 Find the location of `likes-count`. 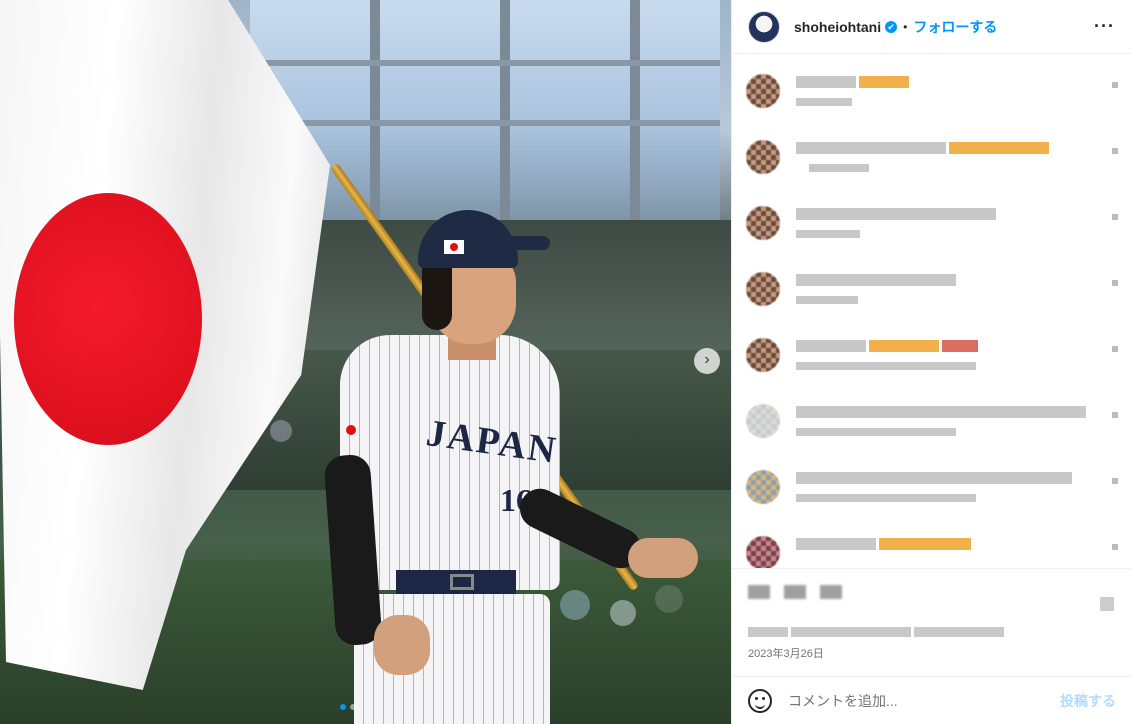

likes-count is located at coordinates (876, 632).